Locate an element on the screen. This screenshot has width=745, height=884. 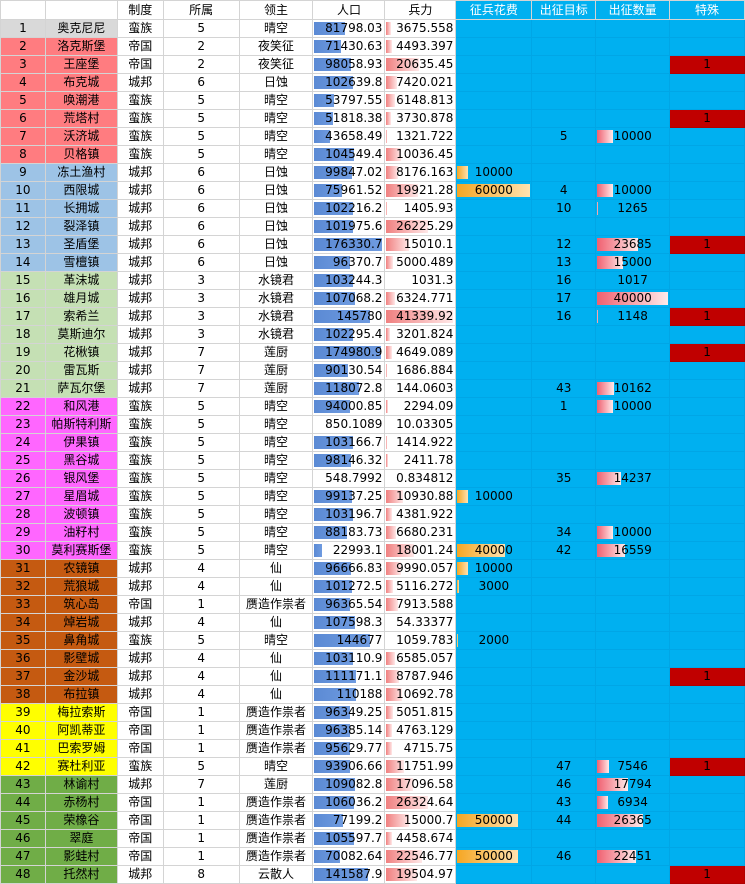
count-cell: 40000 is located at coordinates (633, 299).